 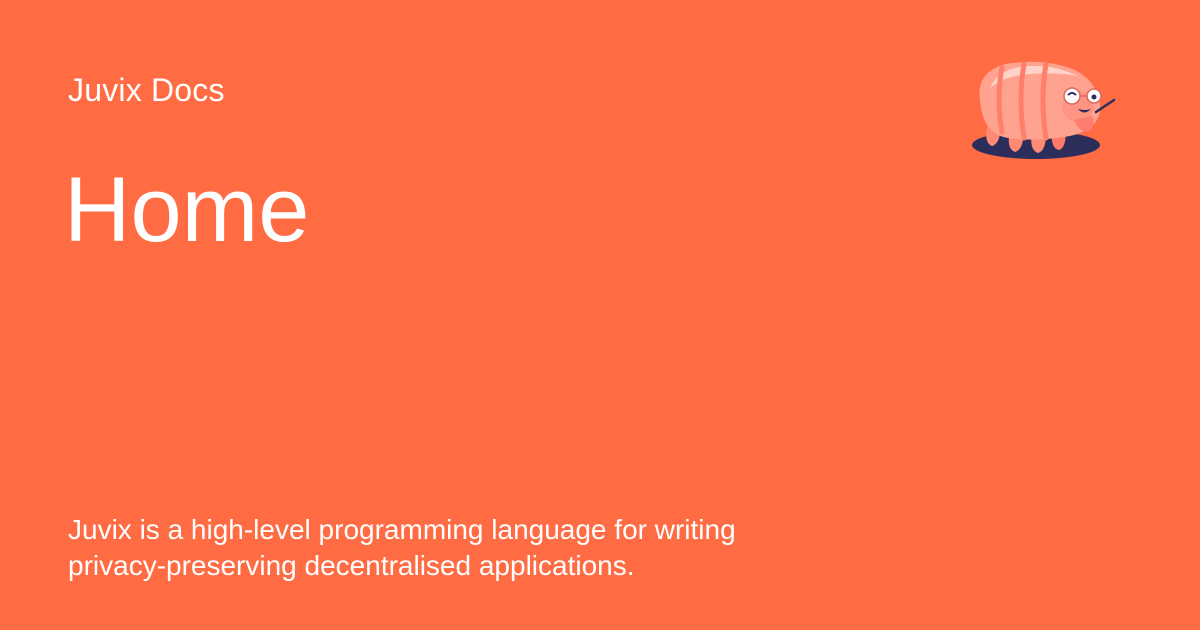 What do you see at coordinates (187, 210) in the screenshot?
I see `page-title: Home` at bounding box center [187, 210].